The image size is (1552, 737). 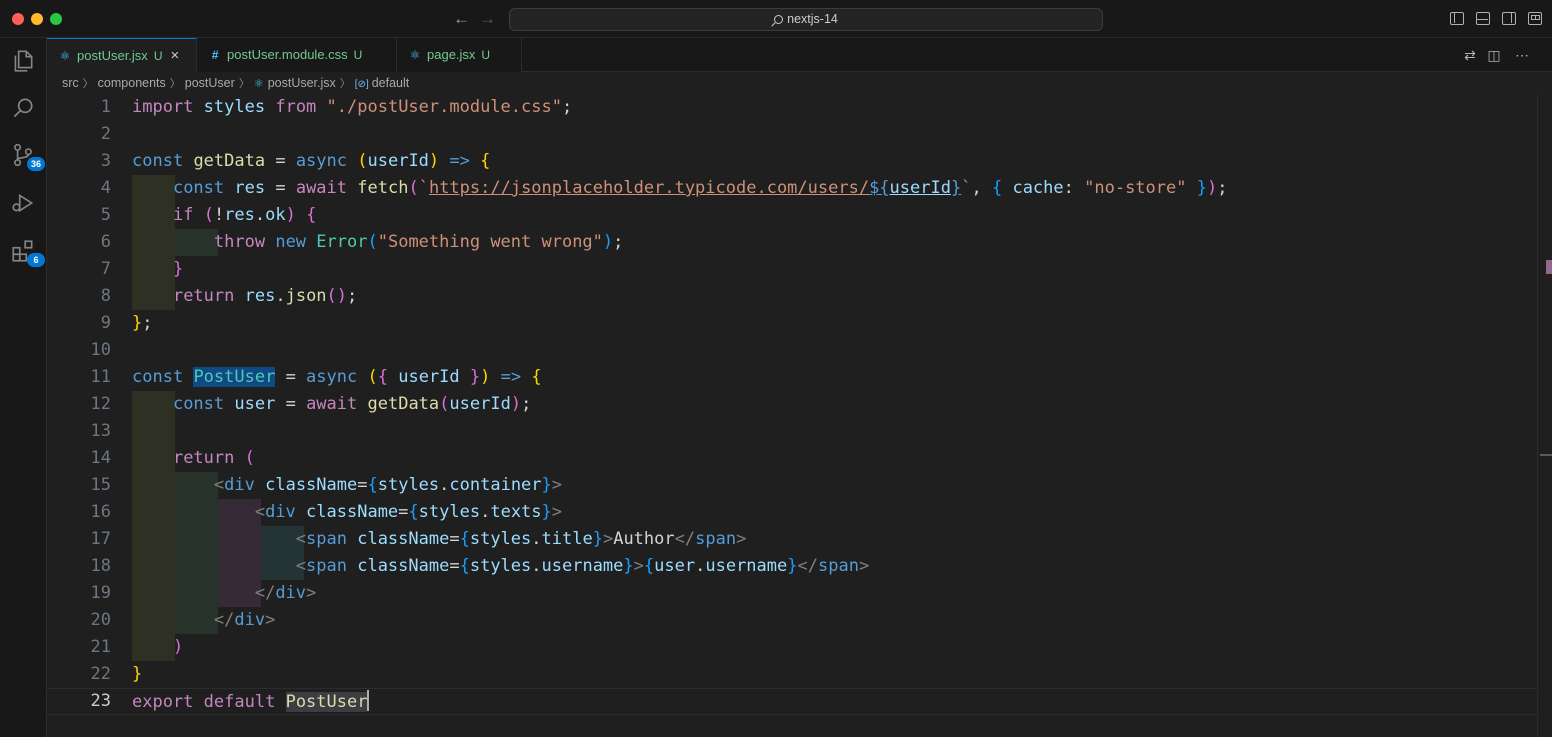 What do you see at coordinates (100, 404) in the screenshot?
I see `line-number: 12` at bounding box center [100, 404].